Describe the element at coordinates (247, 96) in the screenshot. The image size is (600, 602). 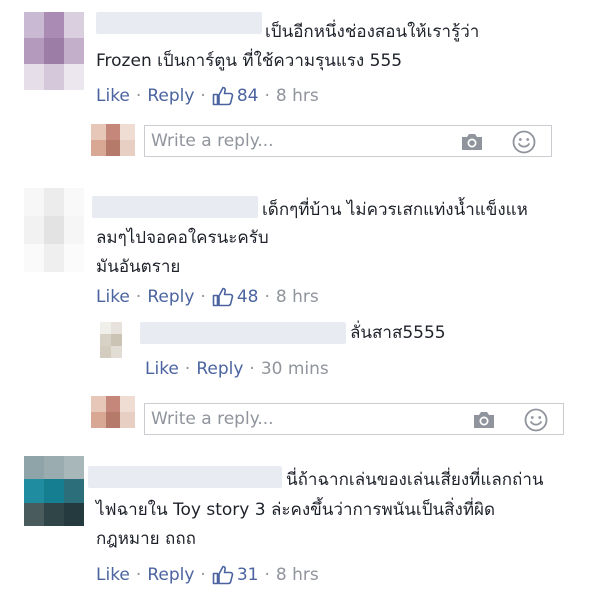
I see `like-count-value: 84` at that location.